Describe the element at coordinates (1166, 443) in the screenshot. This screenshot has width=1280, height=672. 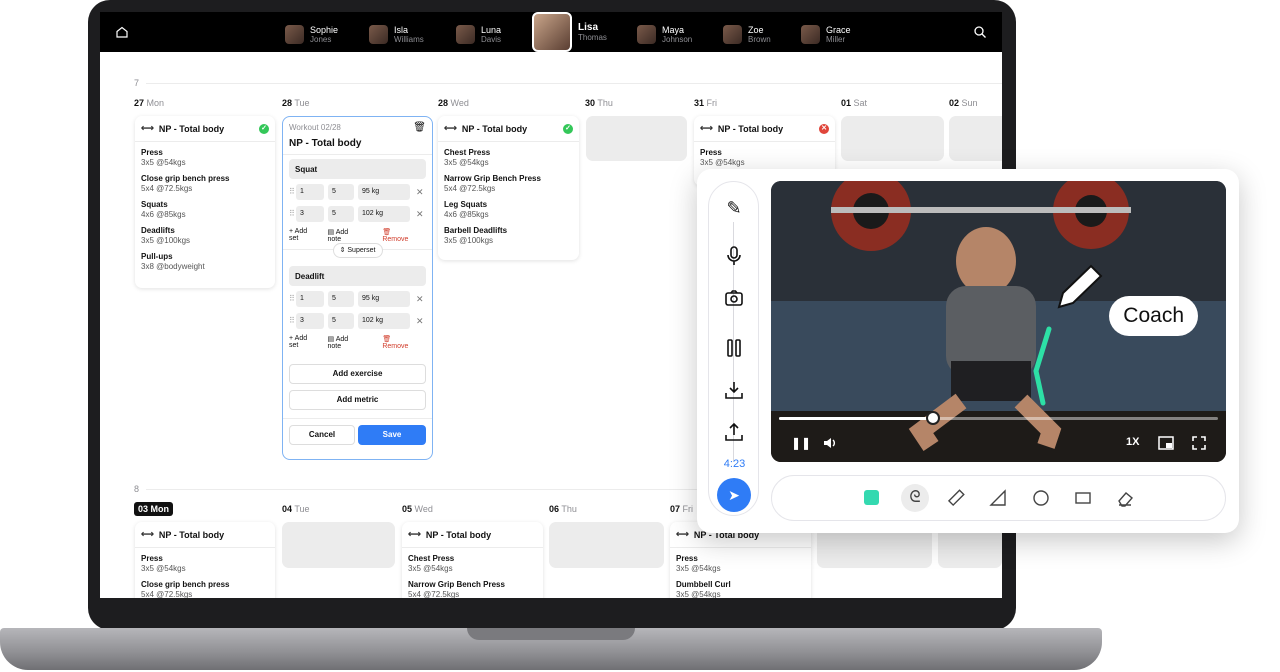
I see `picture-in-picture-icon` at that location.